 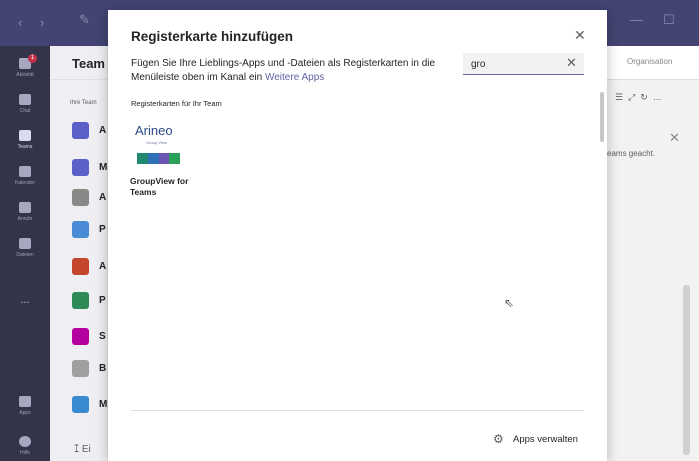 I want to click on rail-item-apps: Apps, so click(x=25, y=406).